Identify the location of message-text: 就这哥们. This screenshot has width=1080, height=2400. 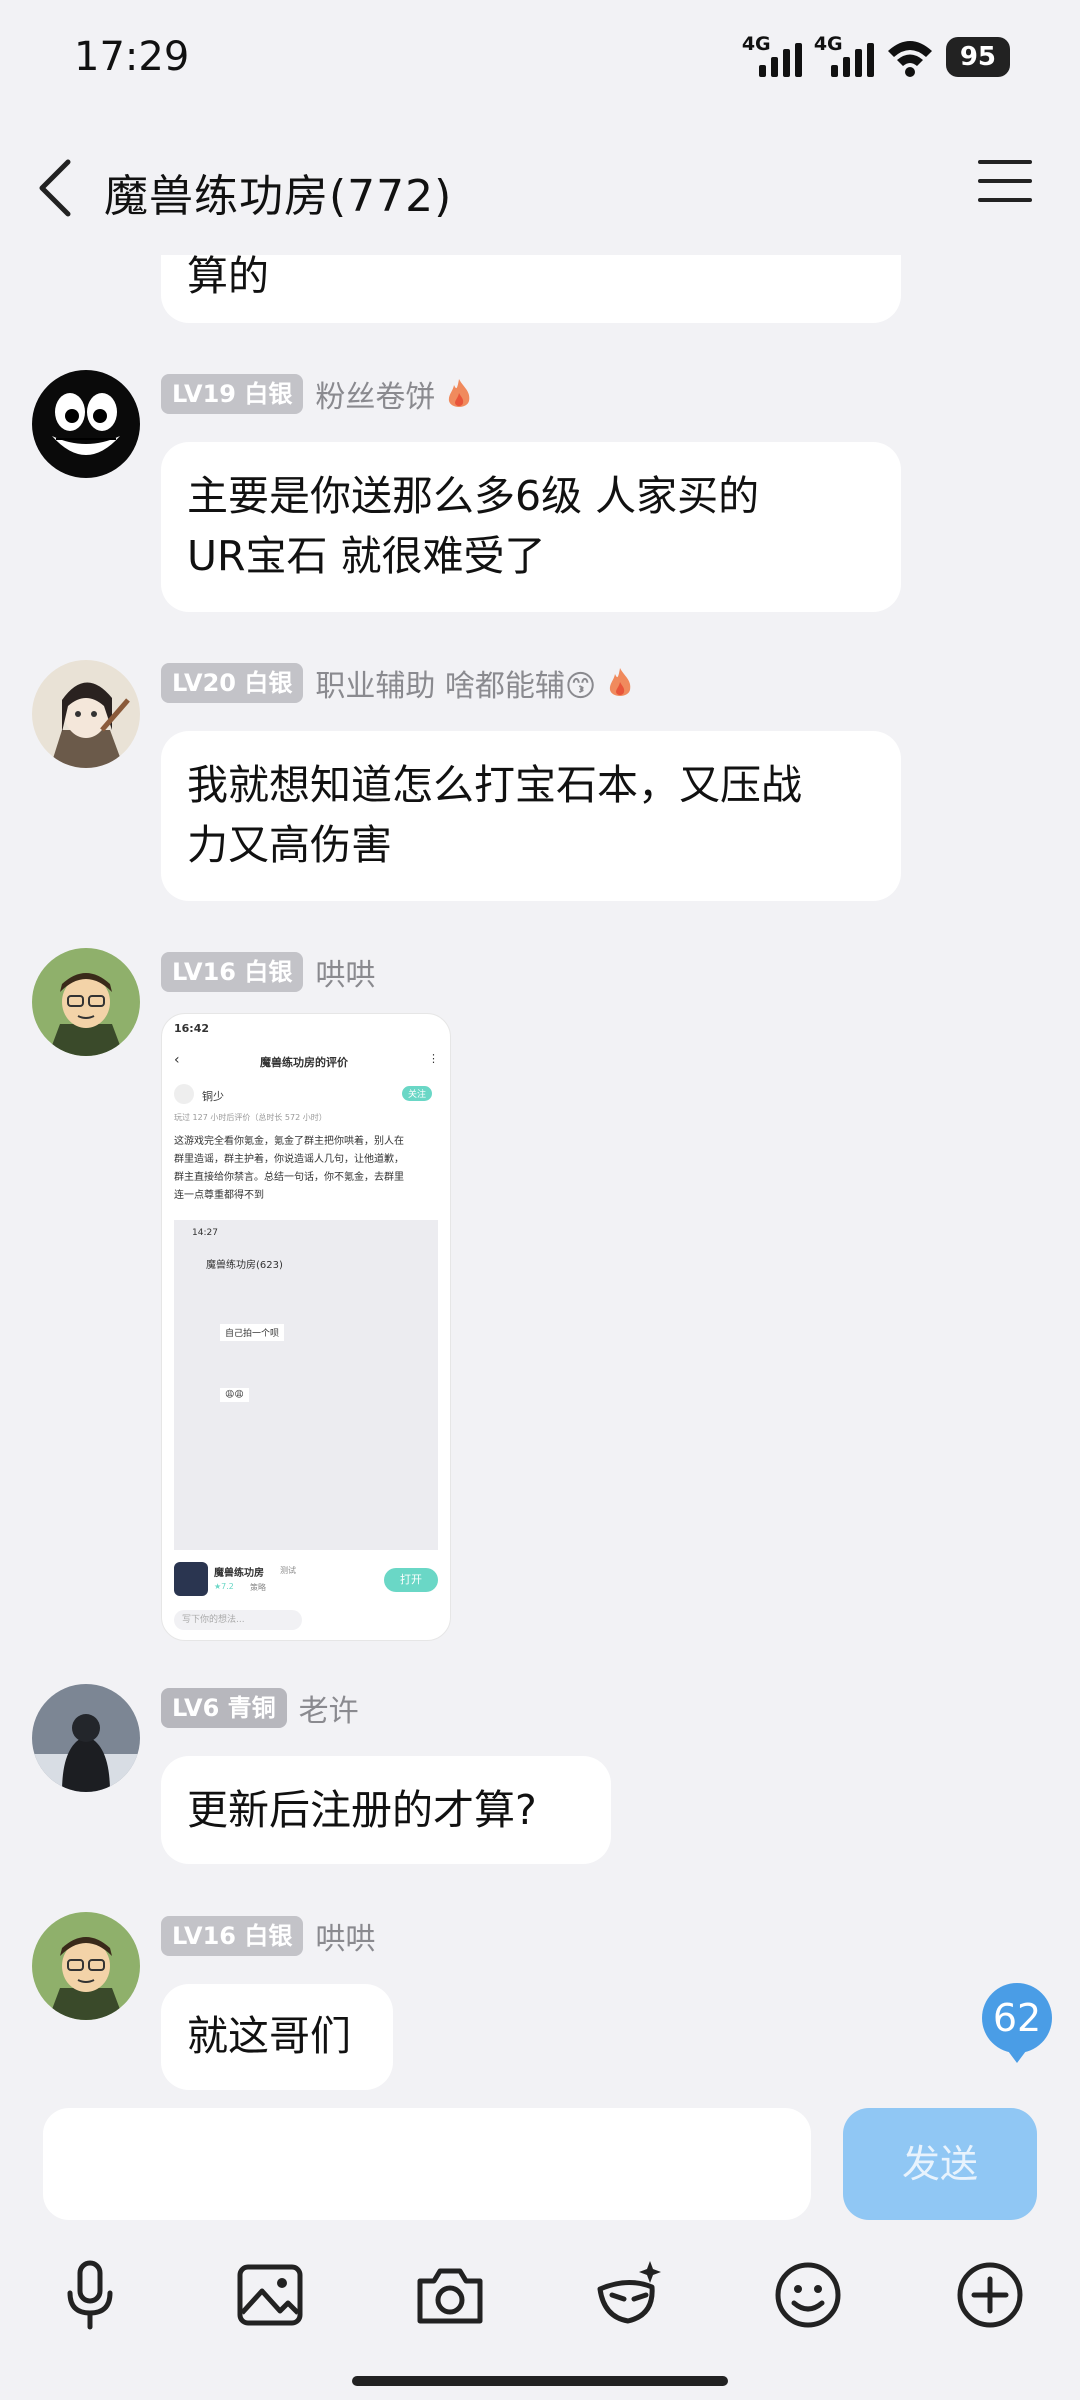
(269, 2036).